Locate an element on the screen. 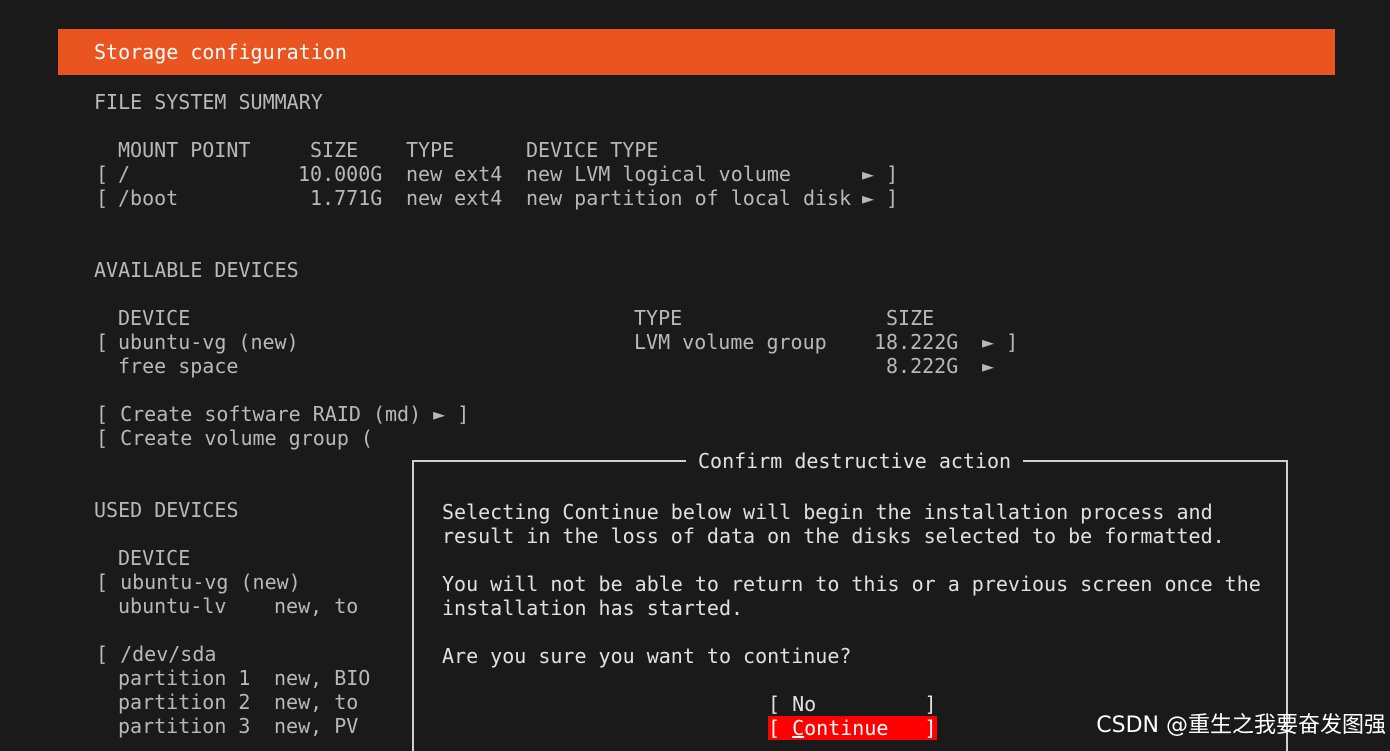  used-heading: USED DEVICES is located at coordinates (166, 510).